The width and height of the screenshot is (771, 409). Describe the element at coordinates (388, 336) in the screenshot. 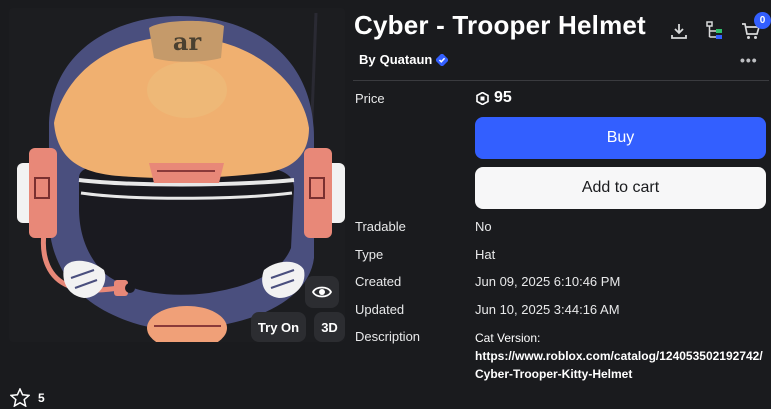

I see `description-label: Description` at that location.